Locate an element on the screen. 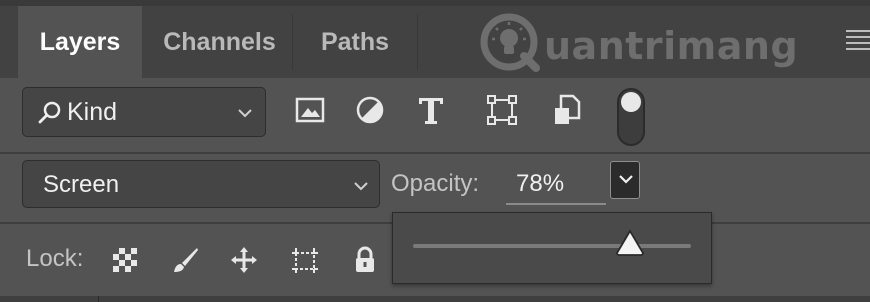  tab-channels: Channels is located at coordinates (219, 42).